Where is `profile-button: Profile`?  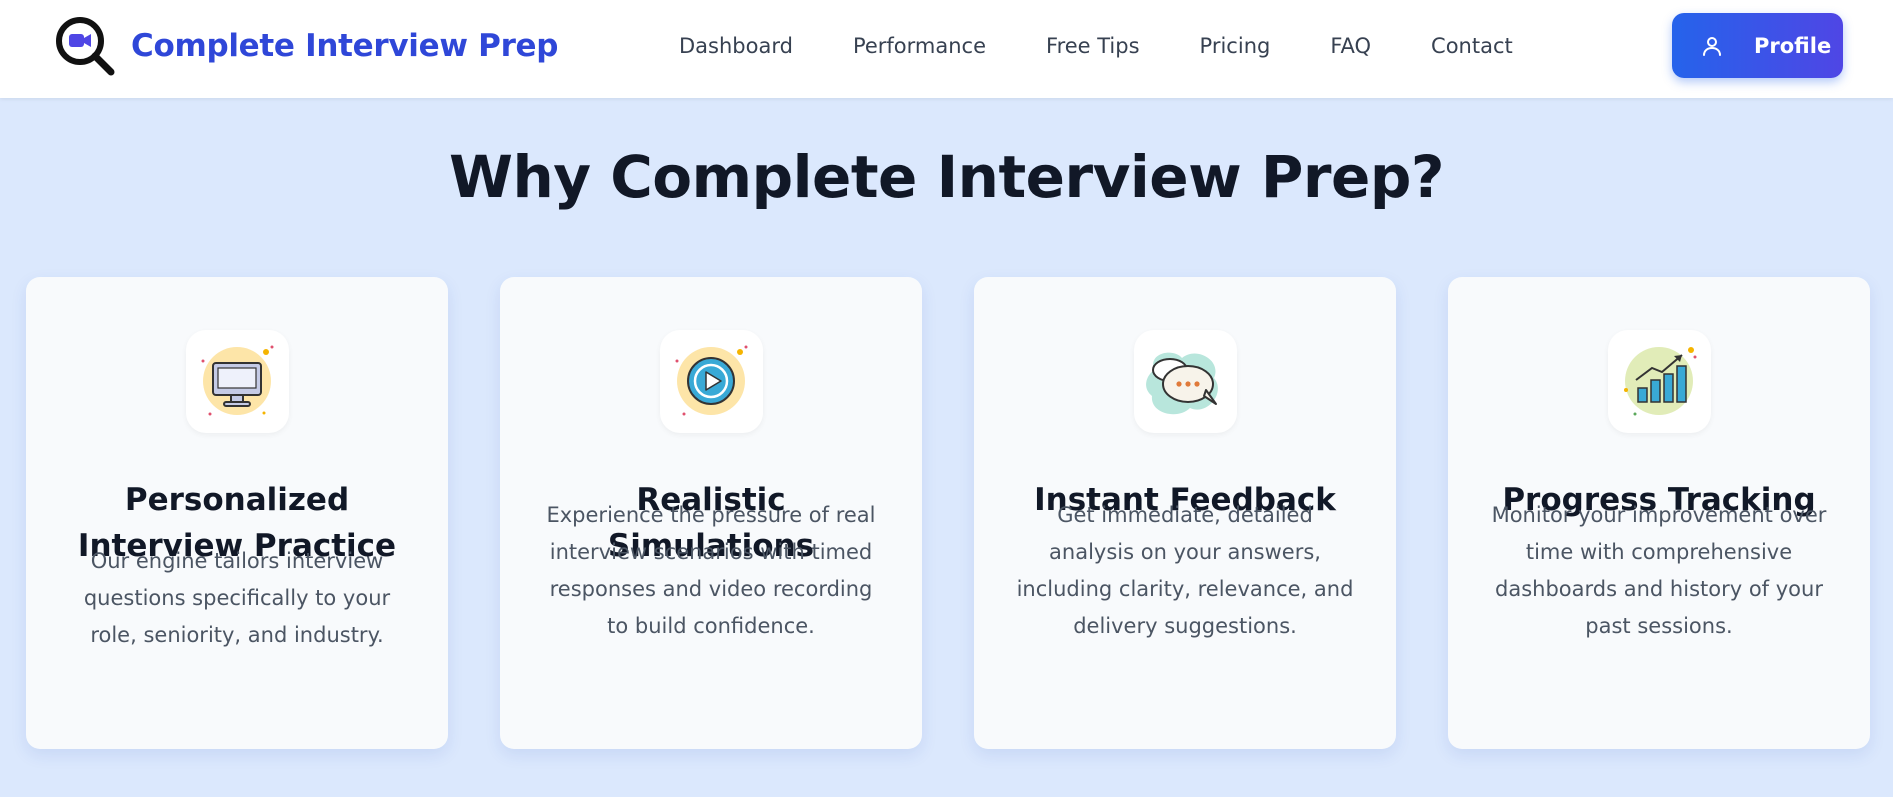 profile-button: Profile is located at coordinates (1757, 45).